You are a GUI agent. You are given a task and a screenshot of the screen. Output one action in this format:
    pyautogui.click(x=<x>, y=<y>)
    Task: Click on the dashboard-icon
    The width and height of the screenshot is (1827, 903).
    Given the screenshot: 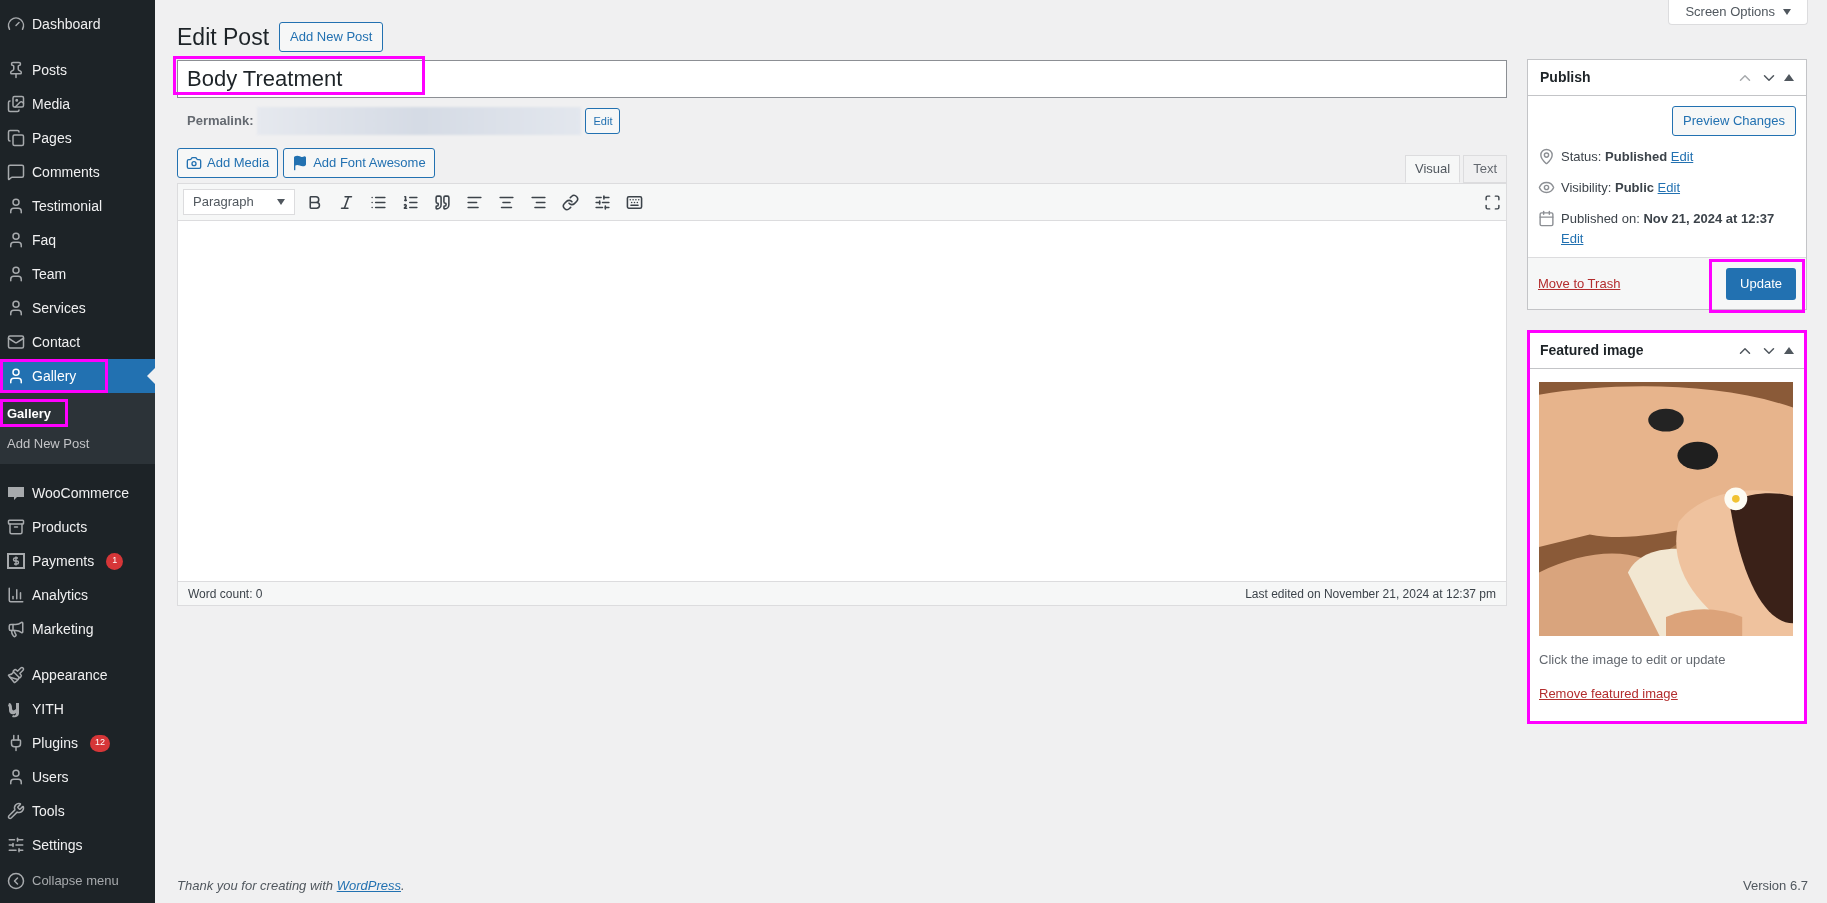 What is the action you would take?
    pyautogui.click(x=16, y=24)
    